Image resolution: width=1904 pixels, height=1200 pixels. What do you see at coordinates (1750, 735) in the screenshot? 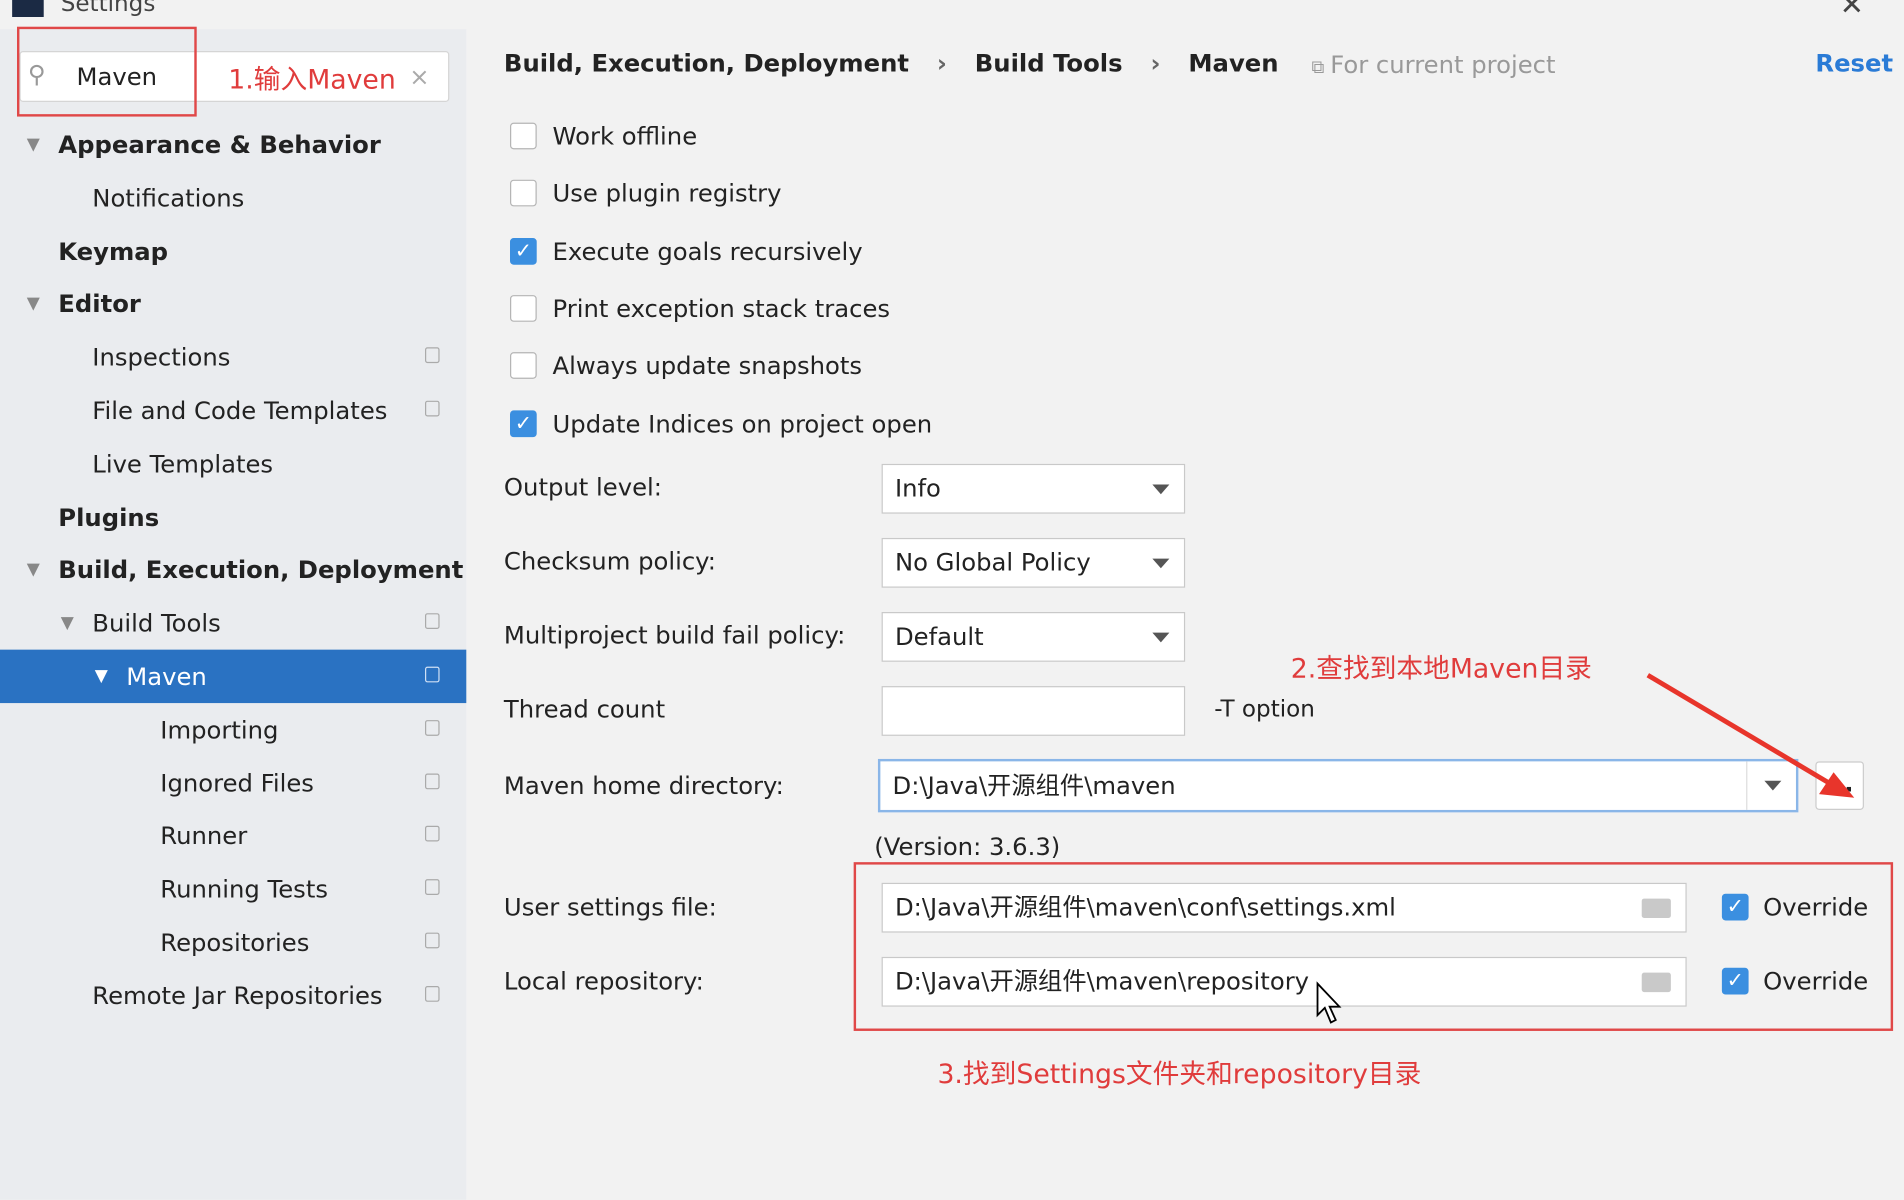
I see `annotation-arrow` at bounding box center [1750, 735].